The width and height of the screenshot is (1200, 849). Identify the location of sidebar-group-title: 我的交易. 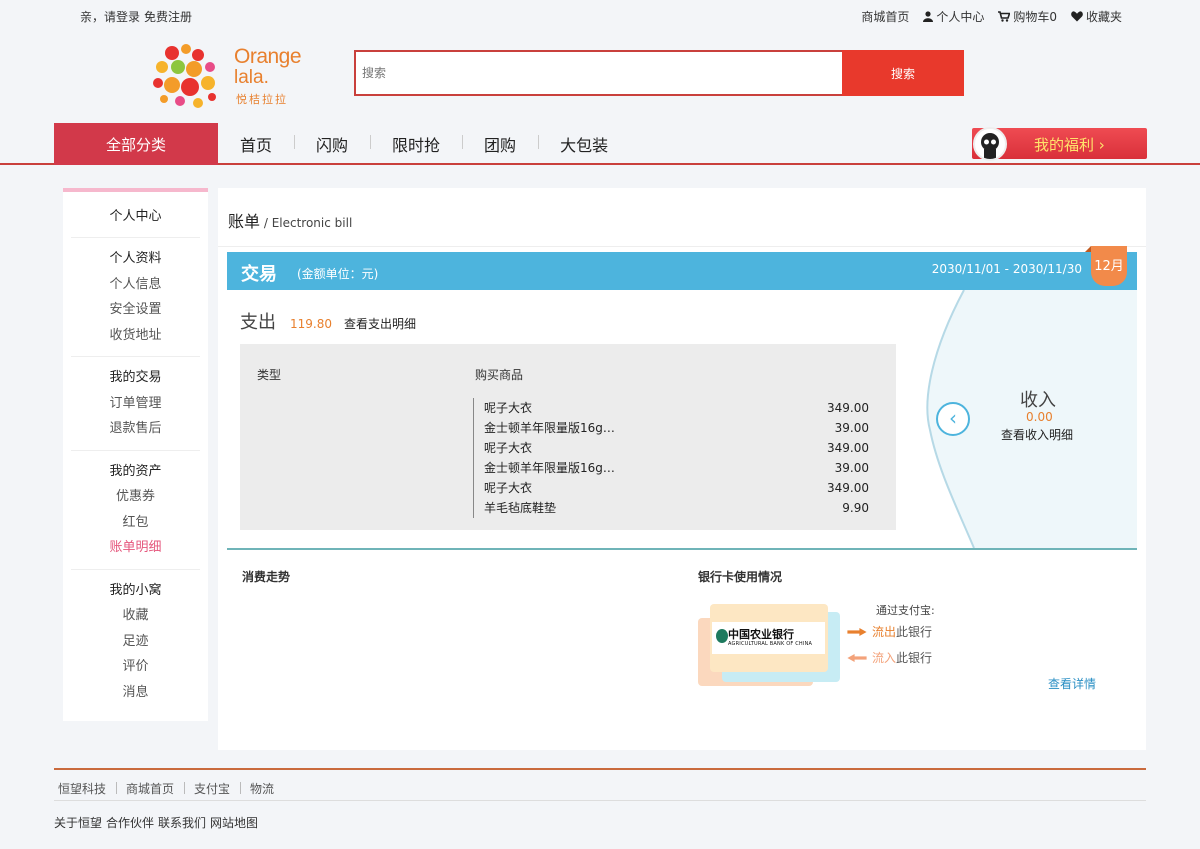
(135, 377).